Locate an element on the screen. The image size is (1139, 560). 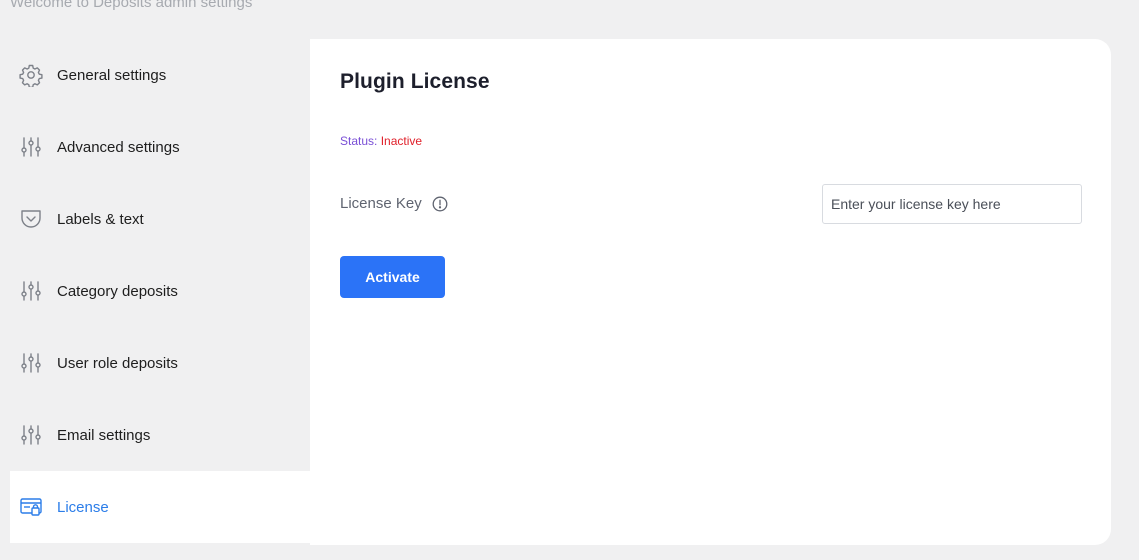
license-key-label: License Key is located at coordinates (381, 203).